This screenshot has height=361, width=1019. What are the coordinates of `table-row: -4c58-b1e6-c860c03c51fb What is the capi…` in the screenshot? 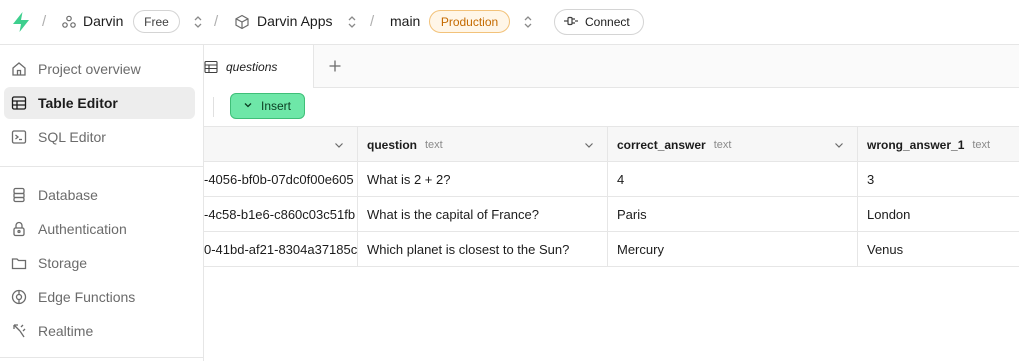 It's located at (611, 214).